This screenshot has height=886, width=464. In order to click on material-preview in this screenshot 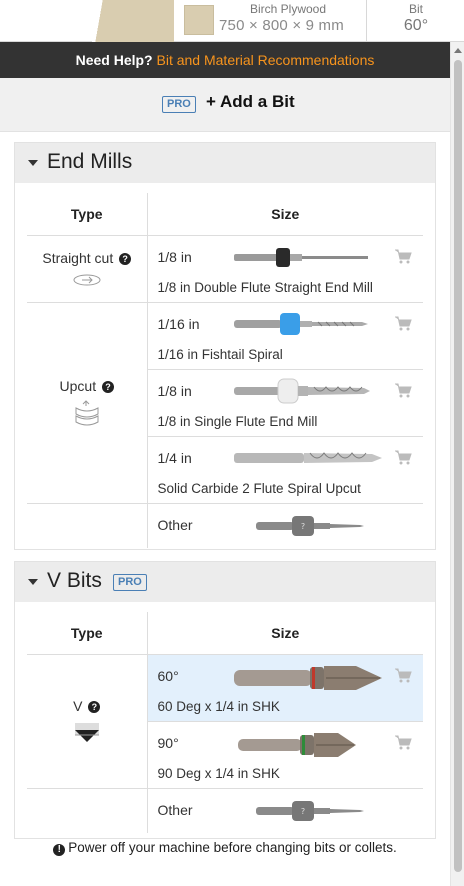, I will do `click(133, 21)`.